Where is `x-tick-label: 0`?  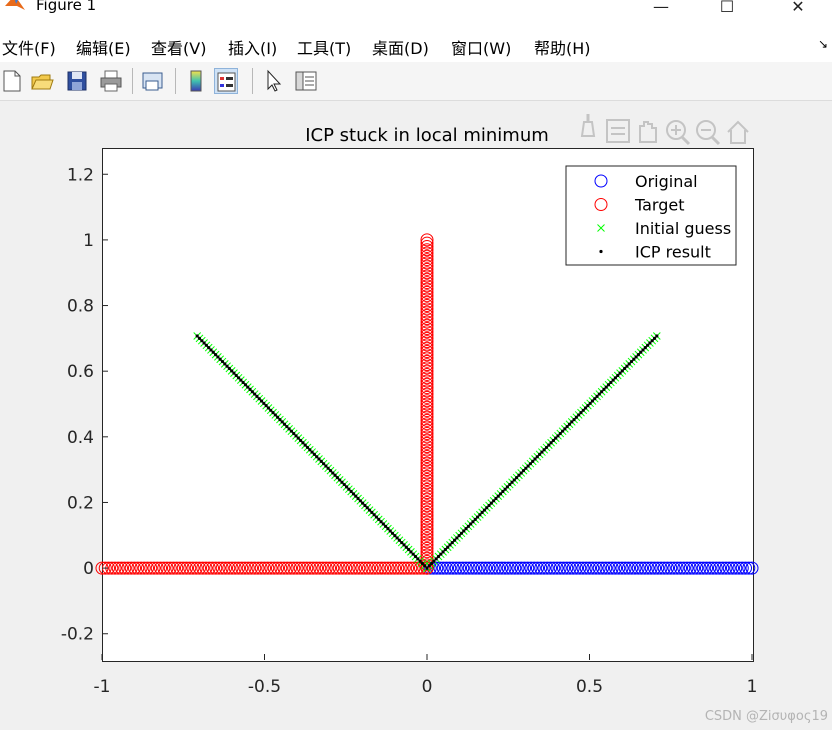 x-tick-label: 0 is located at coordinates (427, 687).